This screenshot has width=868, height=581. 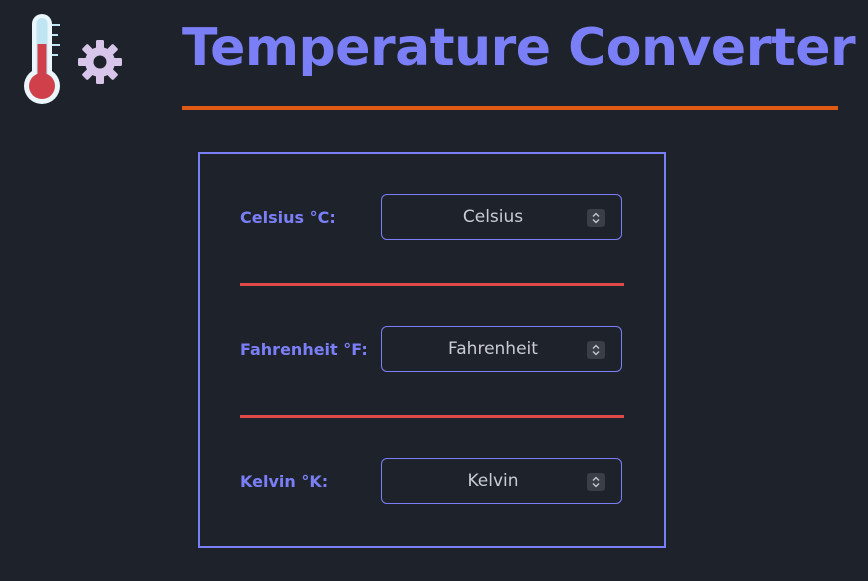 I want to click on fahrenheit-row: Fahrenheit °F:, so click(x=432, y=350).